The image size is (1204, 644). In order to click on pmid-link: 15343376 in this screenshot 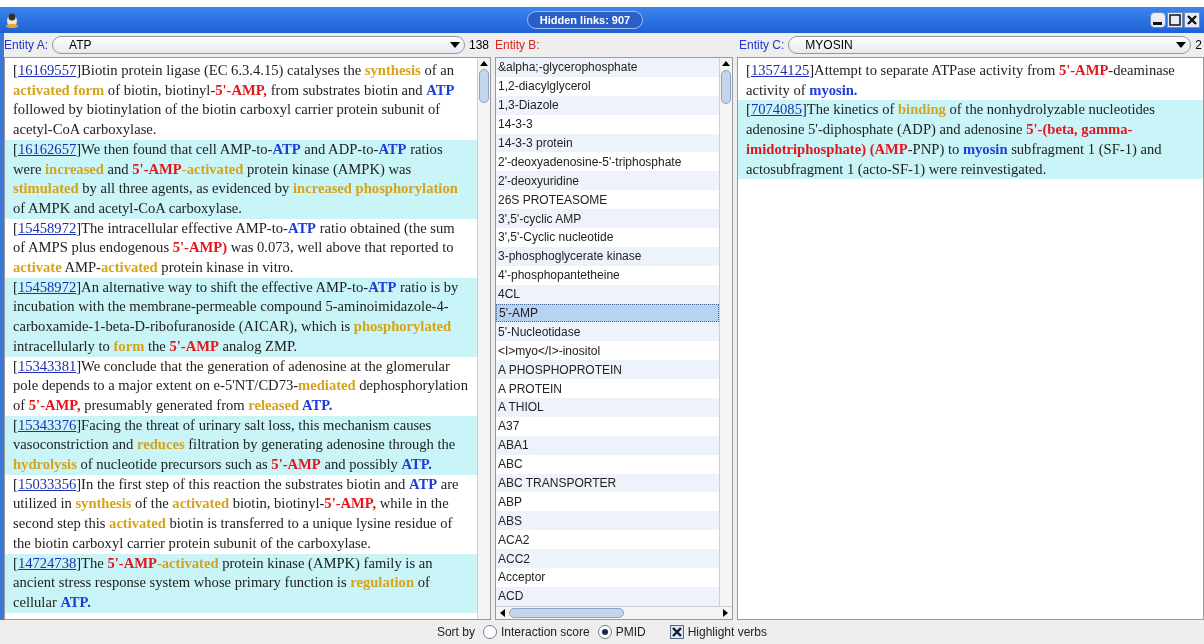, I will do `click(47, 424)`.